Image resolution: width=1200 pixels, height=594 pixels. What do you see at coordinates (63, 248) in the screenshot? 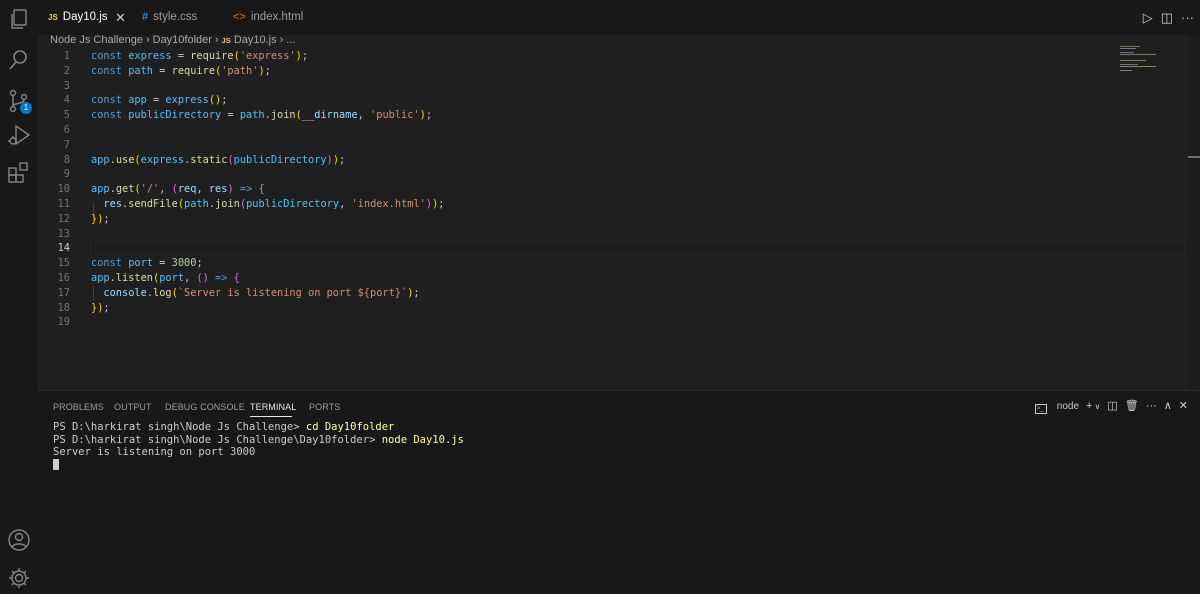
I see `line-number: 14` at bounding box center [63, 248].